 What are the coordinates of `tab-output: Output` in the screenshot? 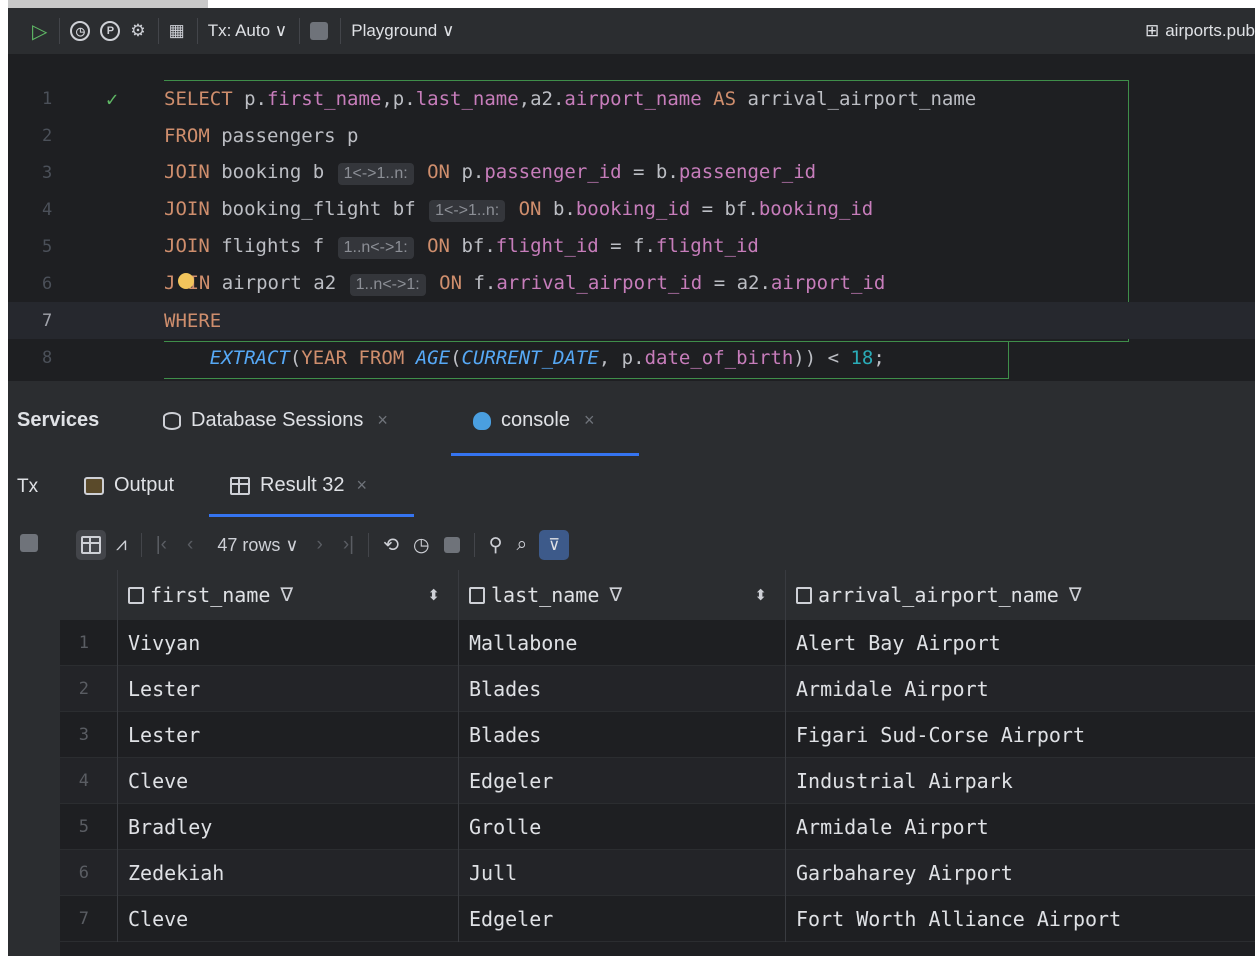 It's located at (129, 485).